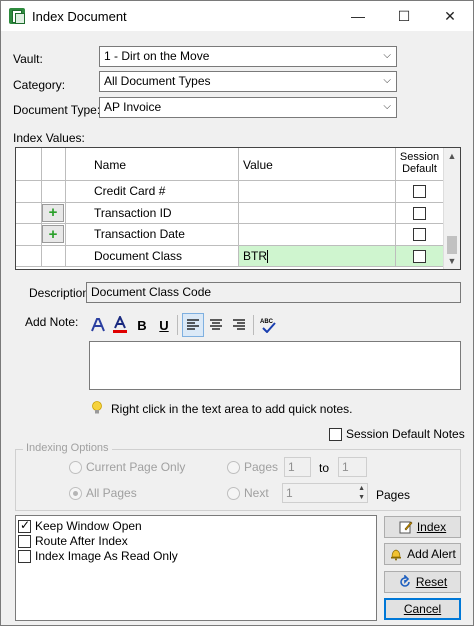 Image resolution: width=474 pixels, height=626 pixels. Describe the element at coordinates (248, 107) in the screenshot. I see `document-type-select: AP Invoice ⌵` at that location.